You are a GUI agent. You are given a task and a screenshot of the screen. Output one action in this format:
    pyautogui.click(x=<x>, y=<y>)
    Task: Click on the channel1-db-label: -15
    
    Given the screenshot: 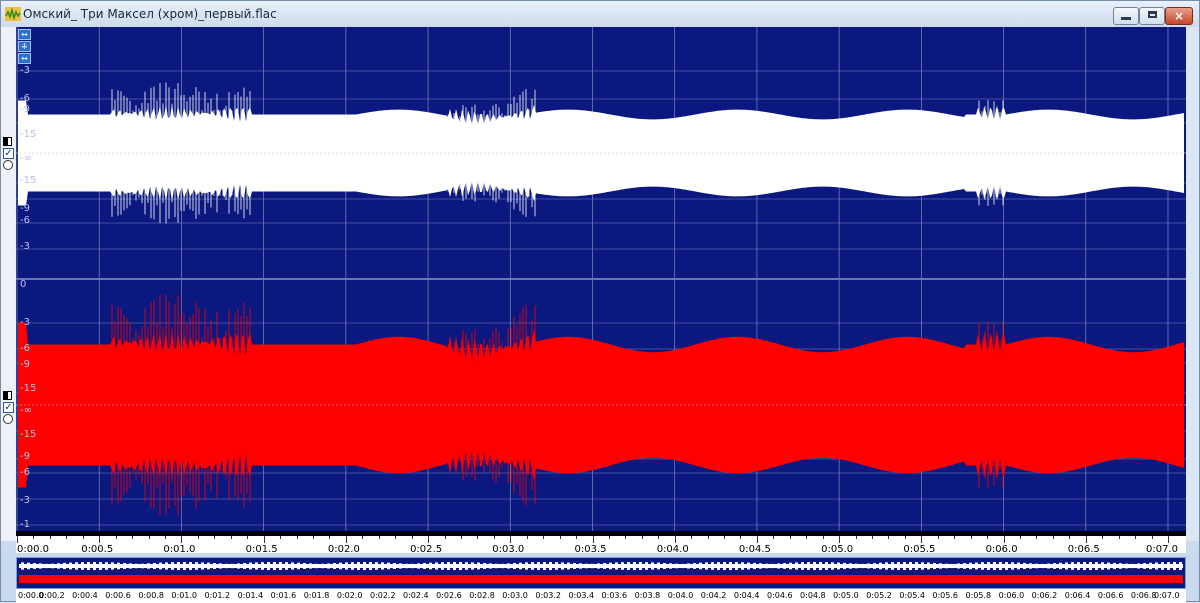 What is the action you would take?
    pyautogui.click(x=28, y=180)
    